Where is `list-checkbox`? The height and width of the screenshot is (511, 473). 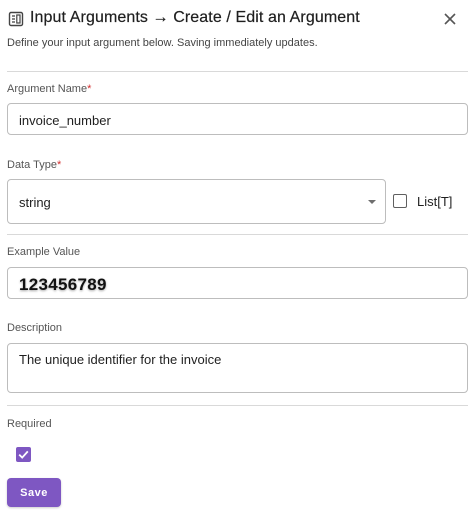
list-checkbox is located at coordinates (400, 201).